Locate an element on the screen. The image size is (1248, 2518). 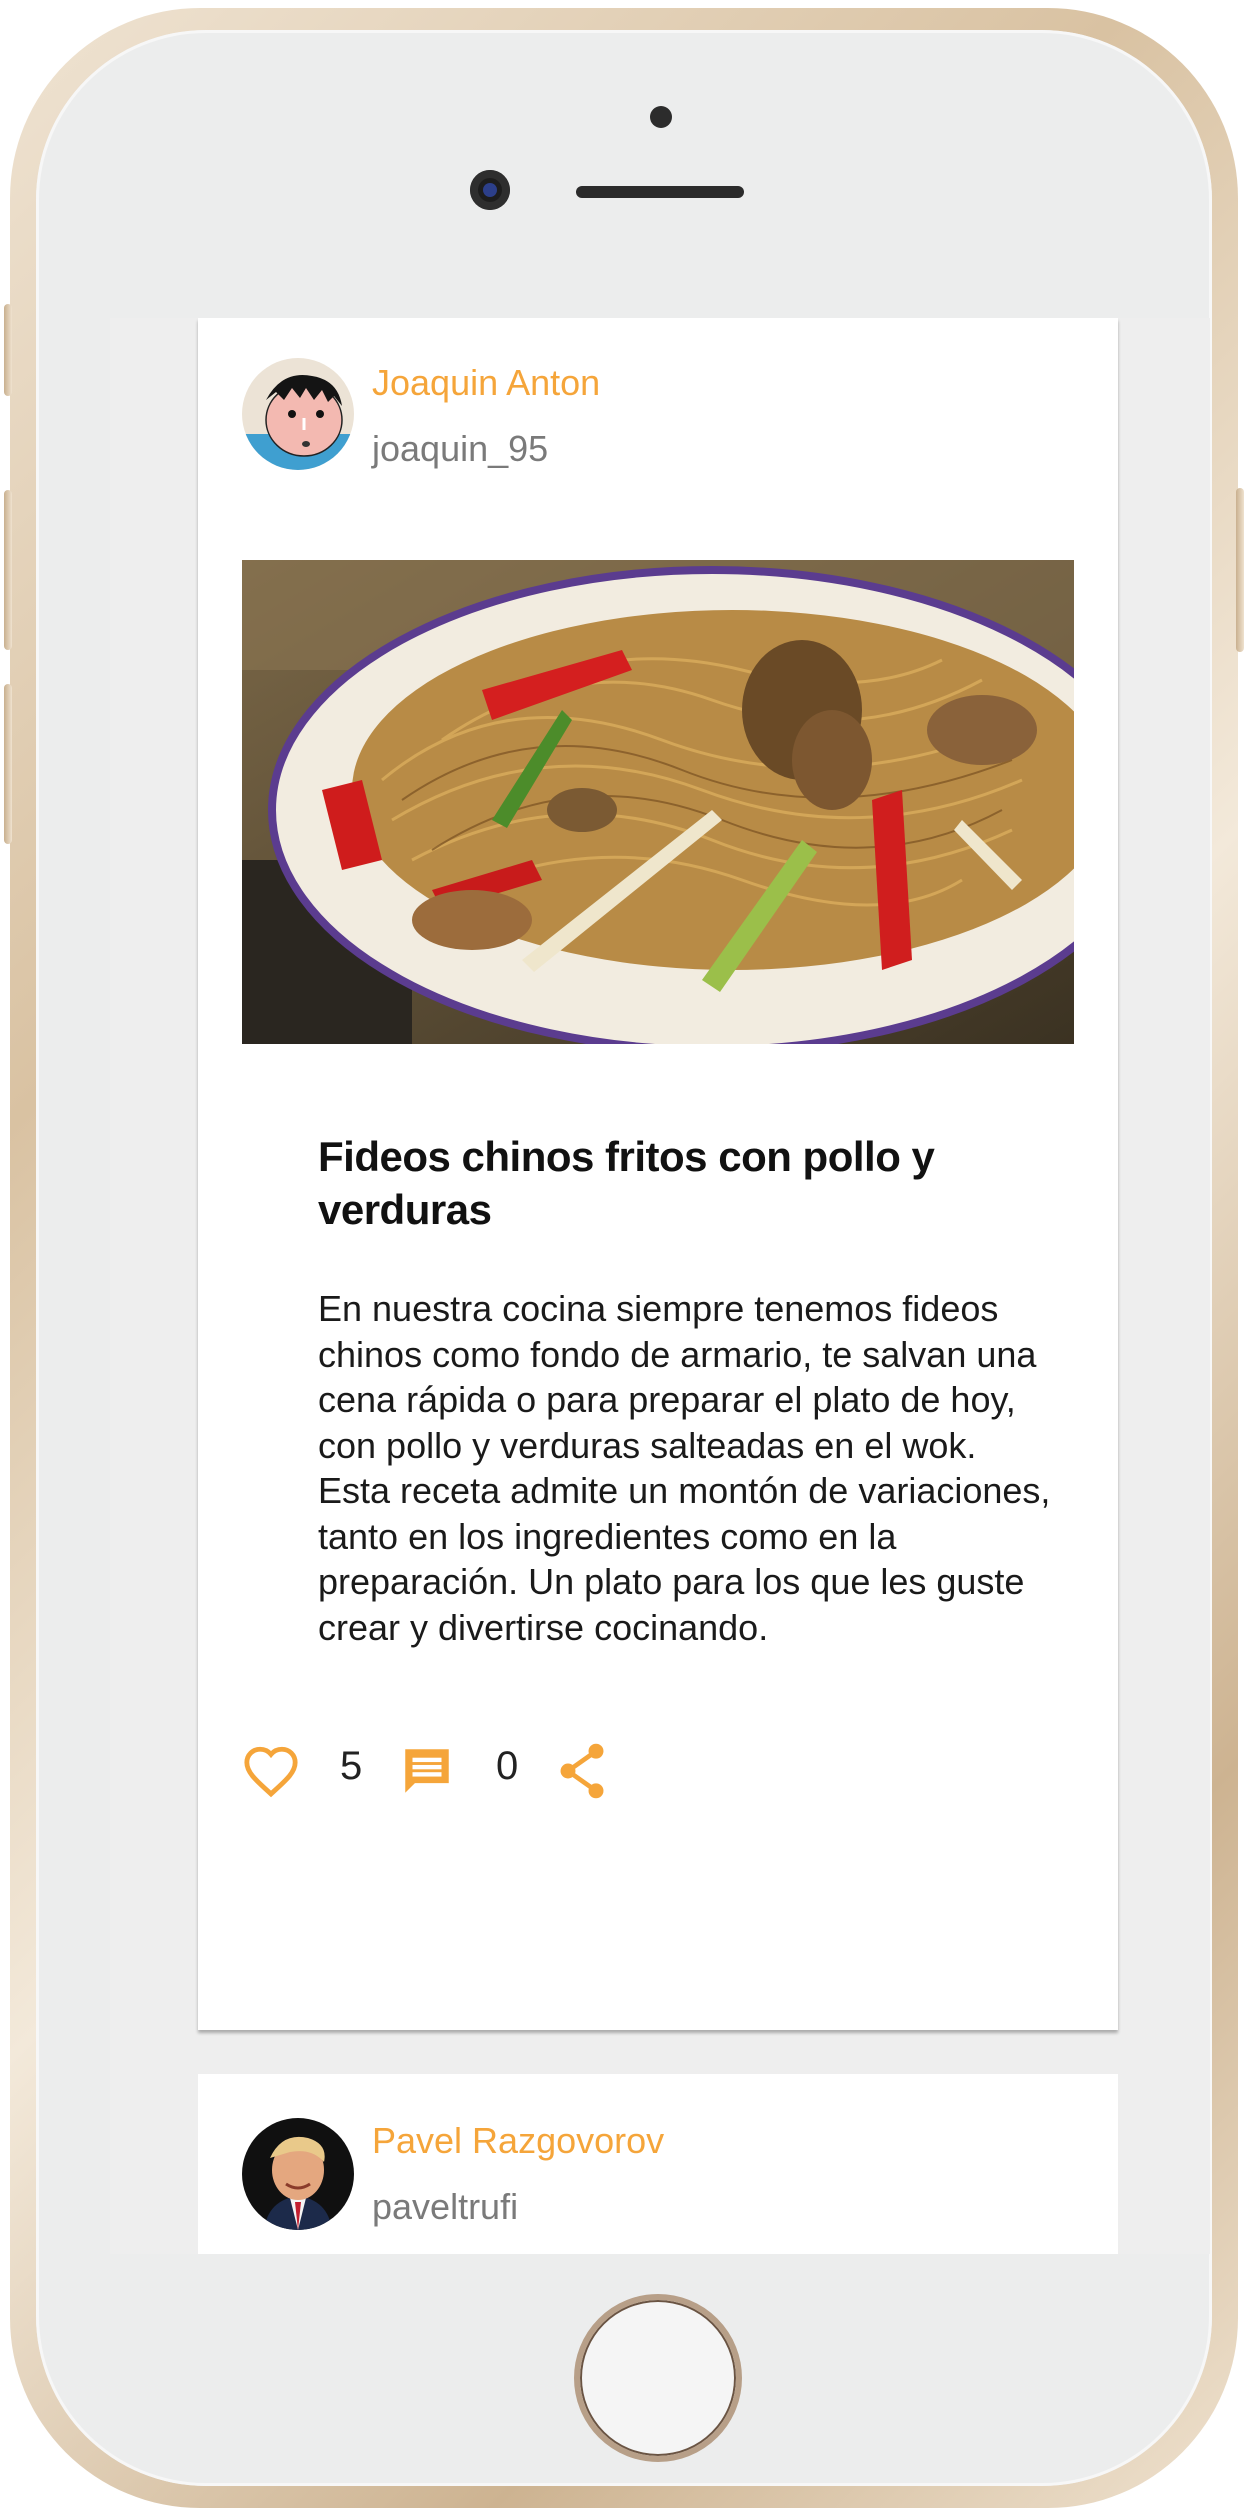
front-camera is located at coordinates (490, 190).